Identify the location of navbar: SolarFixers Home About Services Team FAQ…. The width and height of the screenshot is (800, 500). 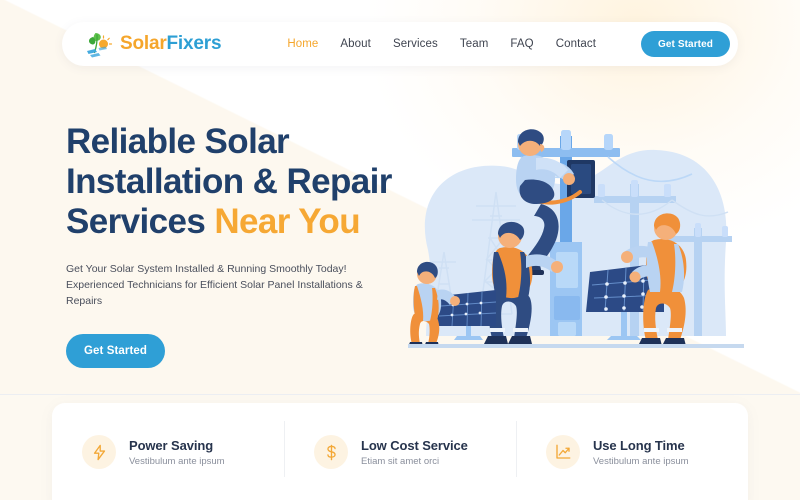
(400, 44).